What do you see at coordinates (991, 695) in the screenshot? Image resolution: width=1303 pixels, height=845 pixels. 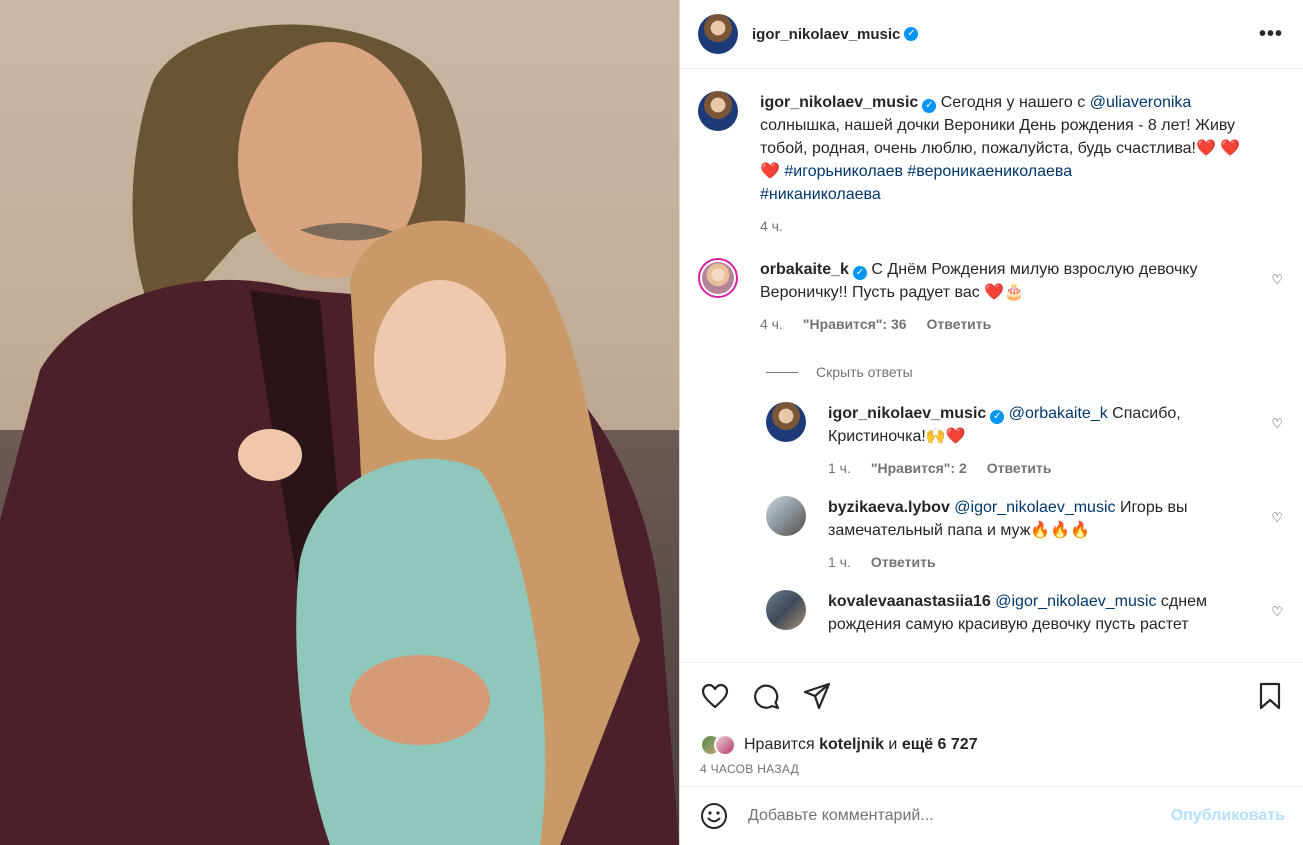 I see `post-actions` at bounding box center [991, 695].